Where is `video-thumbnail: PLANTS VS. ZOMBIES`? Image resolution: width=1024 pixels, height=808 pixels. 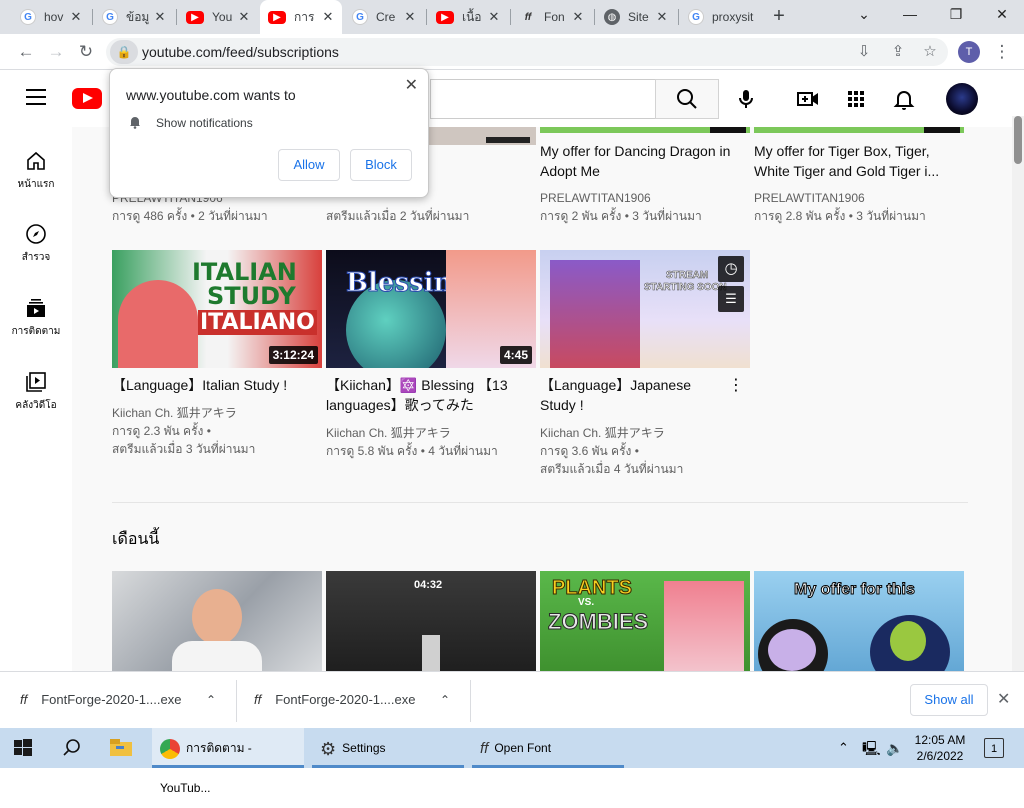
video-thumbnail: PLANTS VS. ZOMBIES is located at coordinates (645, 621).